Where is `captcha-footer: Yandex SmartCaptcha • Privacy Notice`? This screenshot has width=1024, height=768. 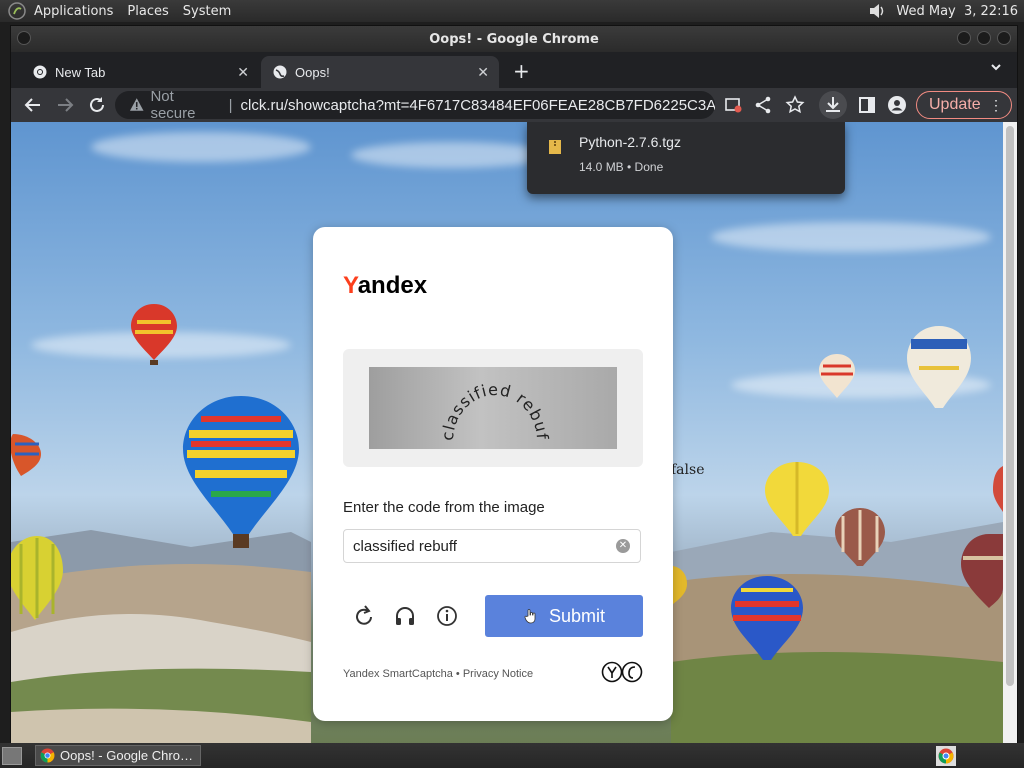
captcha-footer: Yandex SmartCaptcha • Privacy Notice is located at coordinates (438, 674).